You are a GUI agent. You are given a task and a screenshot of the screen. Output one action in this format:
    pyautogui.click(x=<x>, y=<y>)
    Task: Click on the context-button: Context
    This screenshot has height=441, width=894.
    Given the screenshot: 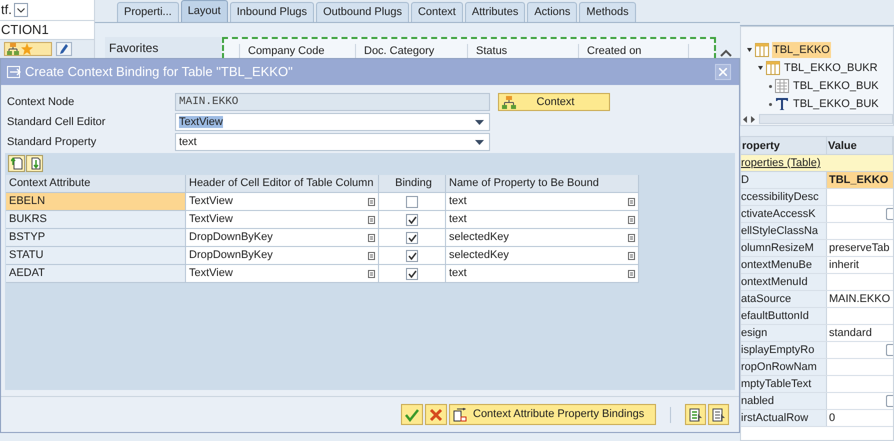 What is the action you would take?
    pyautogui.click(x=554, y=102)
    